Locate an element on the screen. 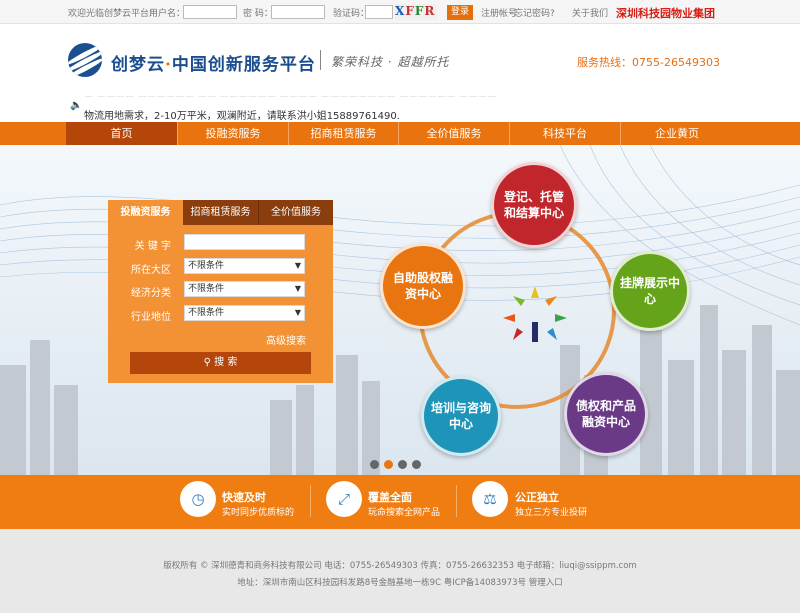  region-value: 不限条件 is located at coordinates (206, 266).